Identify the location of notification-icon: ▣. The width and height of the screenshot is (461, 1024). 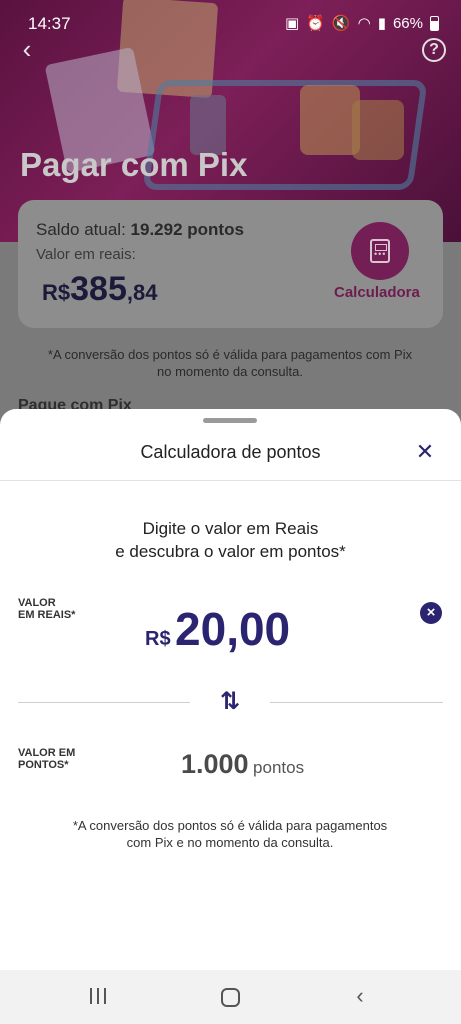
(292, 23).